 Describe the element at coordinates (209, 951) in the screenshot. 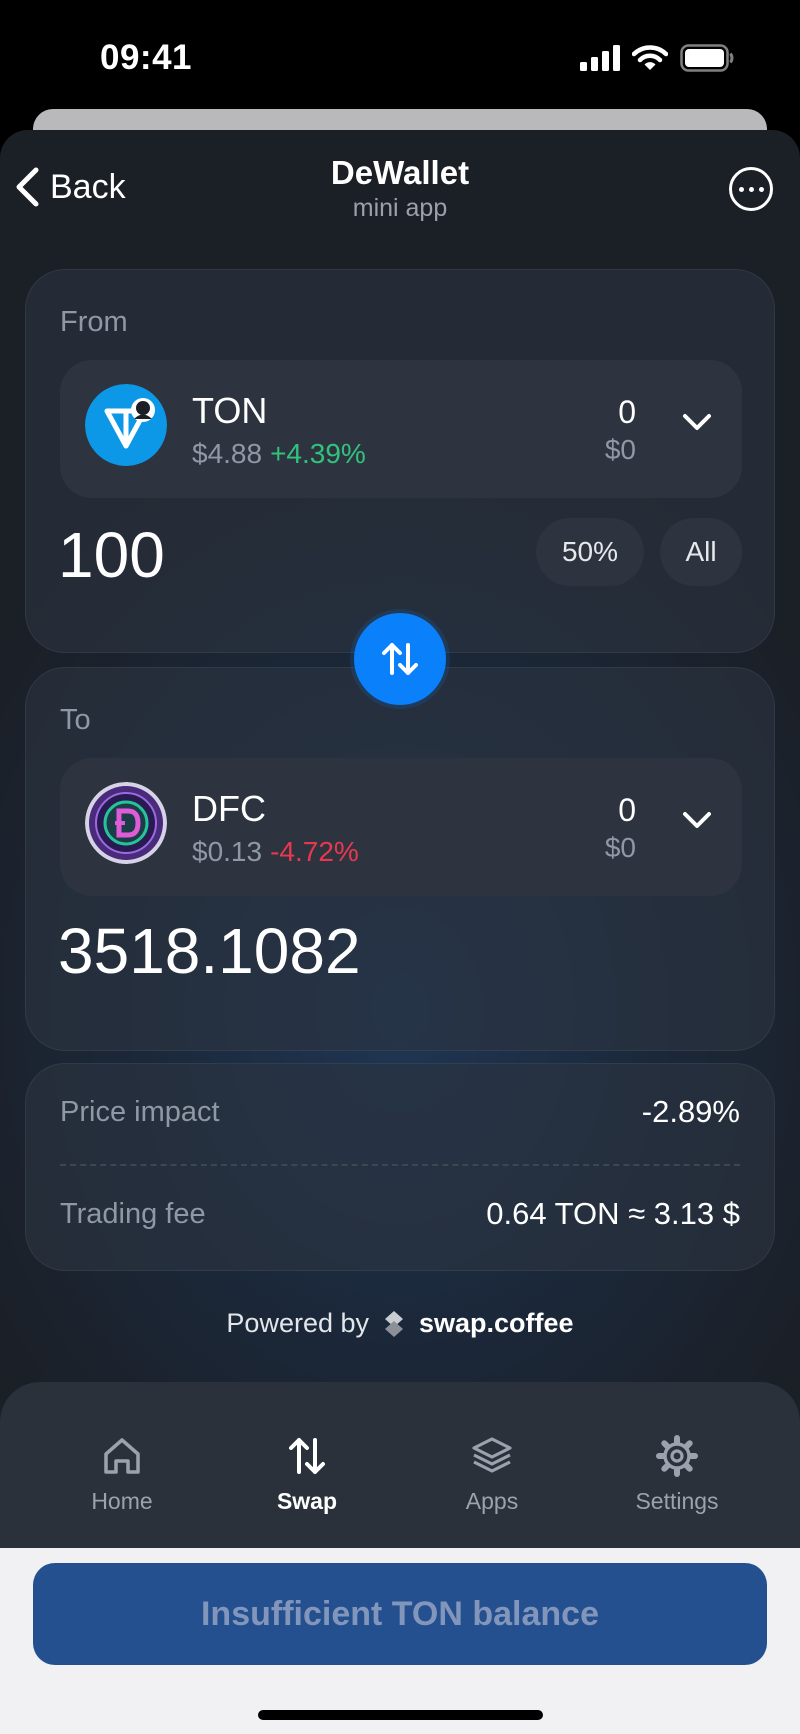

I see `to-amount-output: 3518.1082` at that location.